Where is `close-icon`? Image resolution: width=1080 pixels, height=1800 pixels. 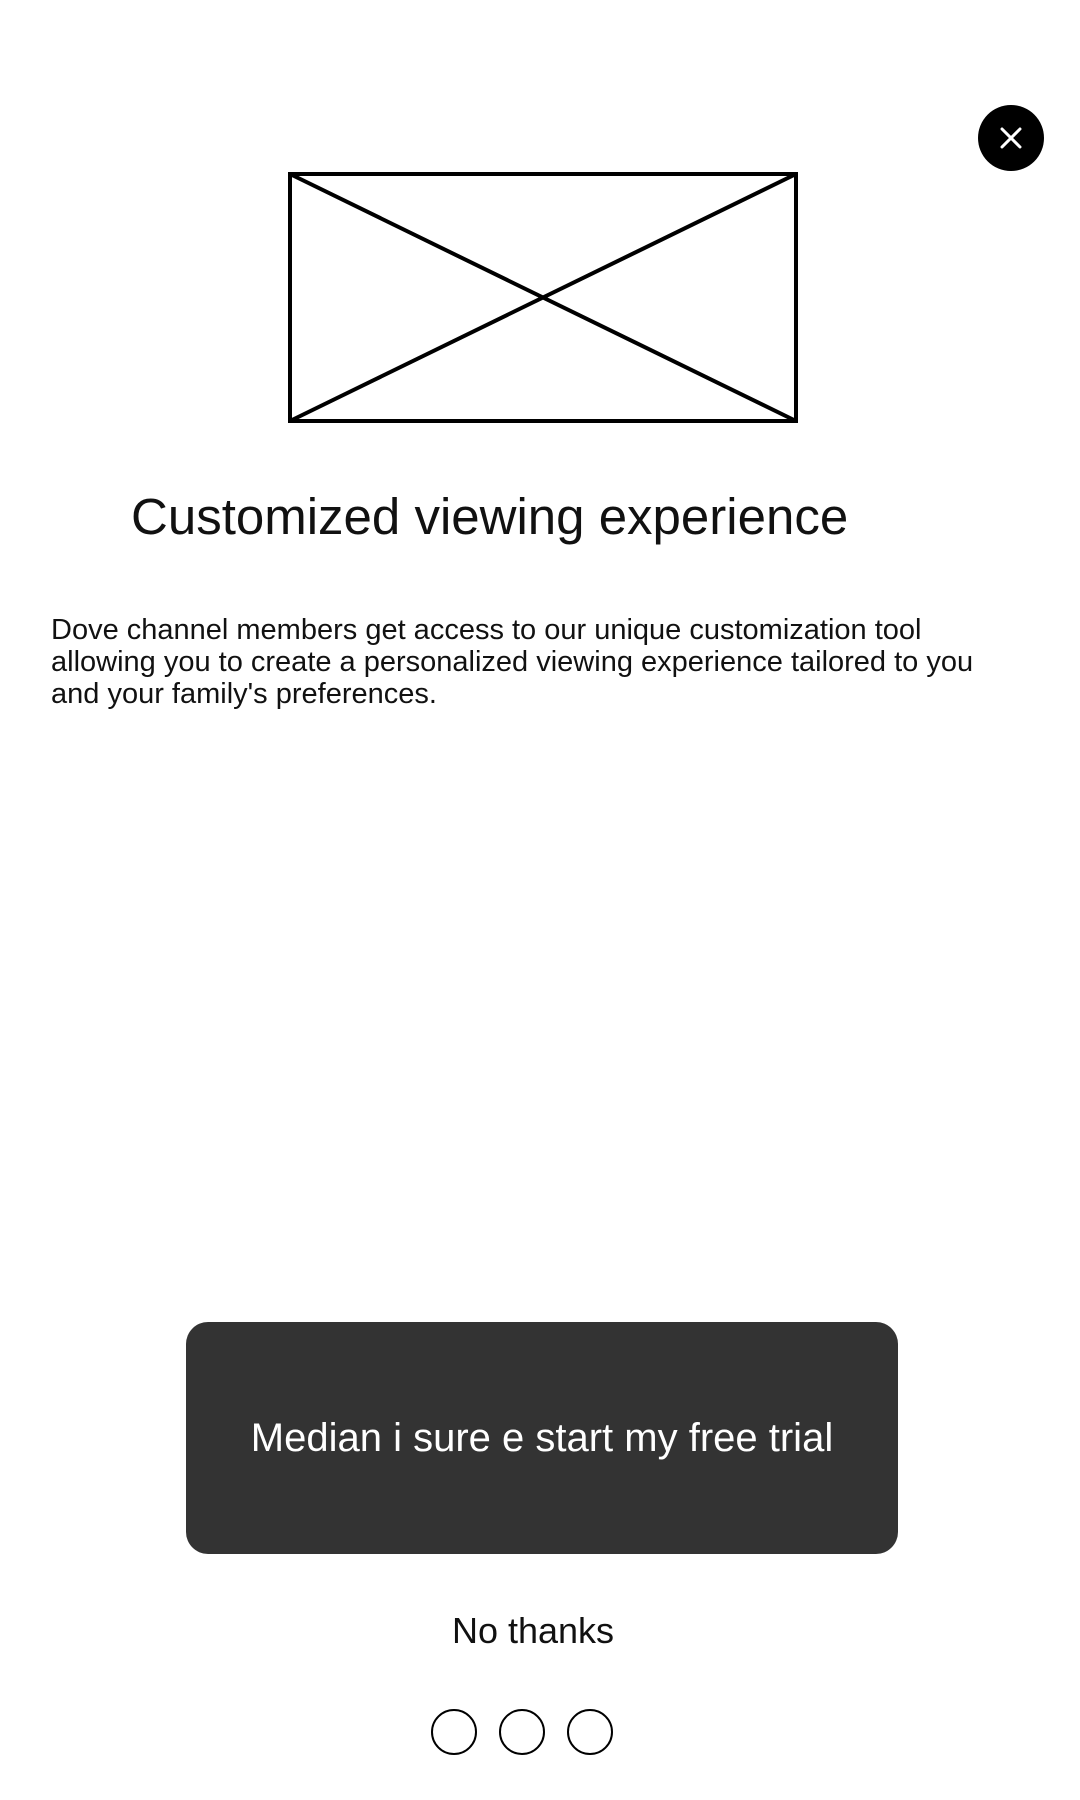 close-icon is located at coordinates (1011, 138).